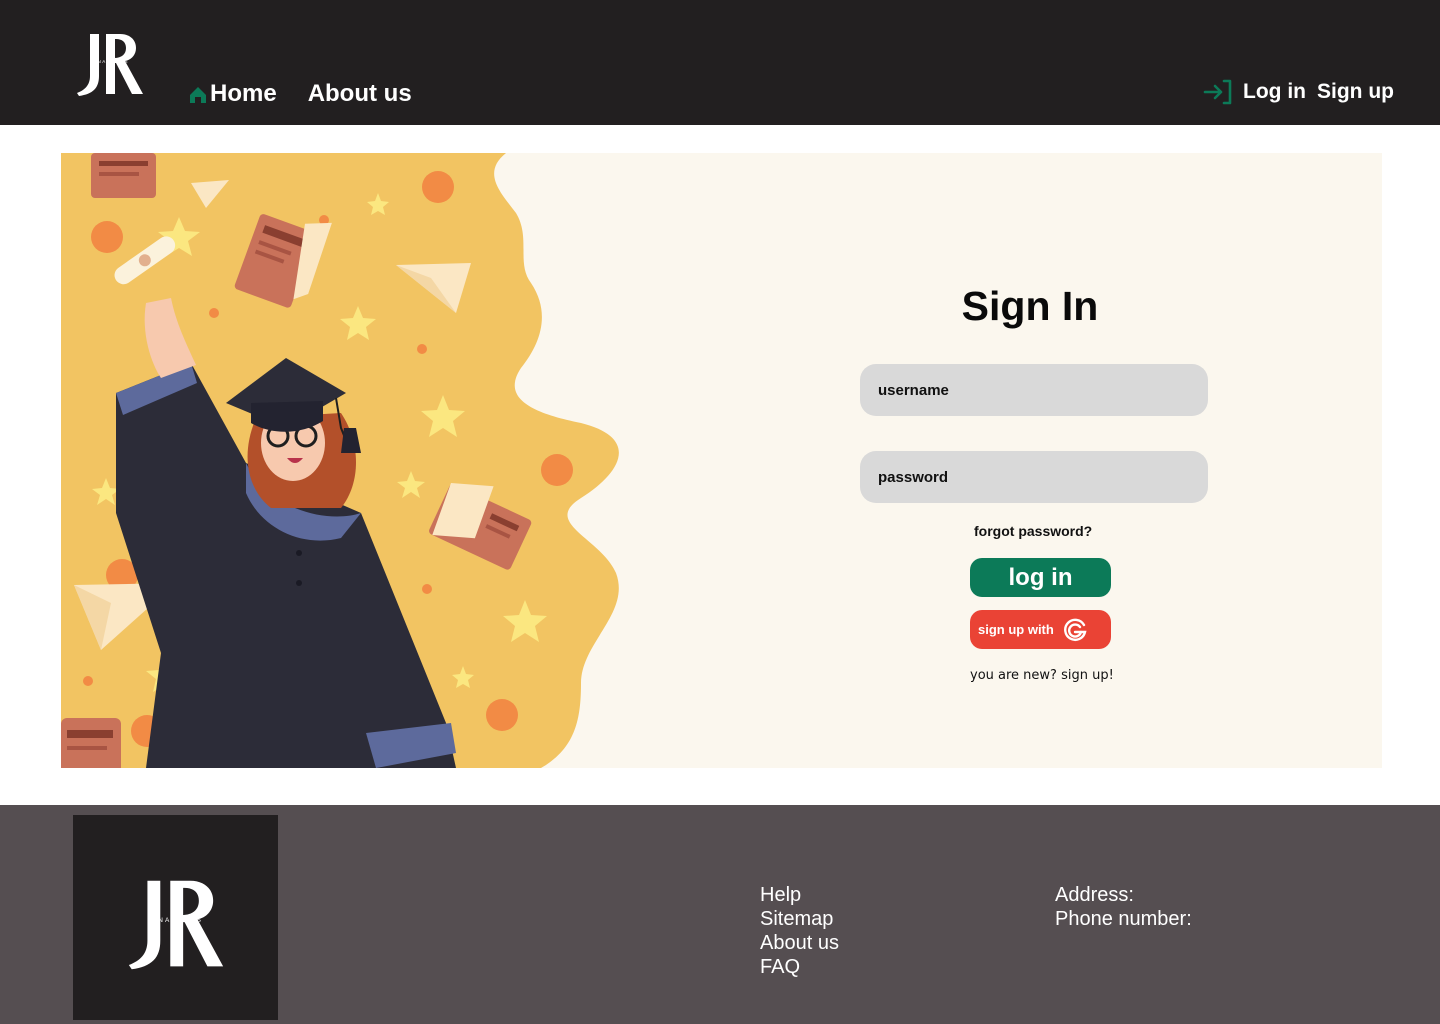 This screenshot has width=1440, height=1024. Describe the element at coordinates (1034, 477) in the screenshot. I see `password-input` at that location.